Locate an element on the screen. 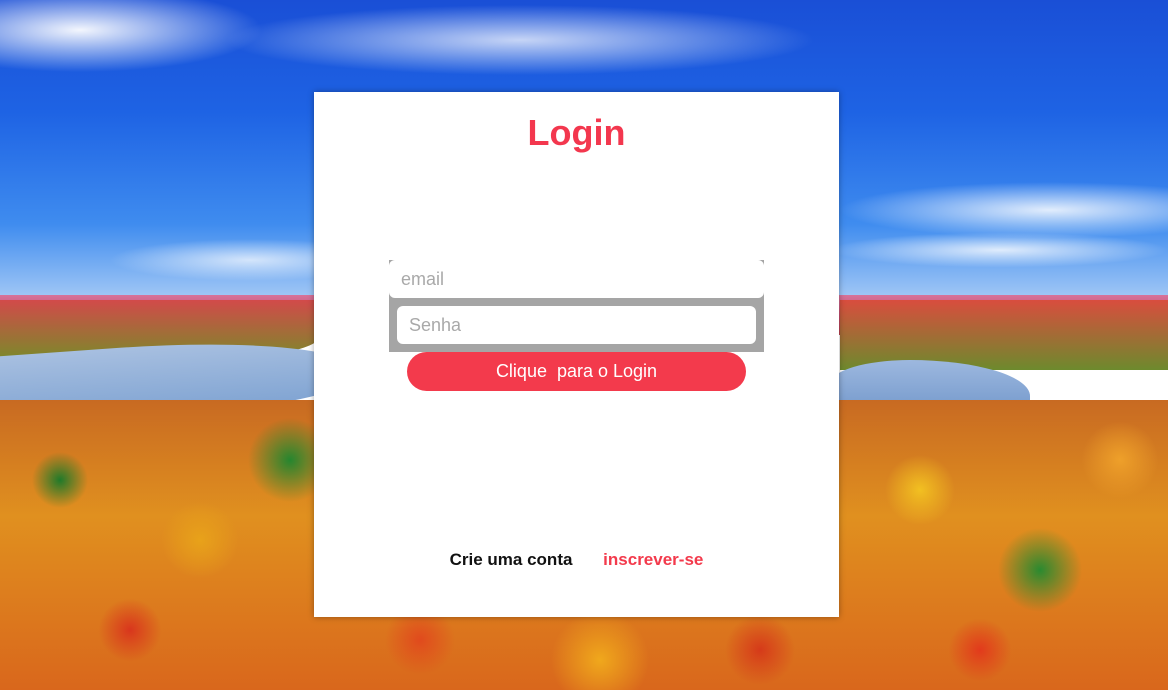 This screenshot has width=1168, height=690. signup-footer: Crie uma conta inscrever-se is located at coordinates (576, 560).